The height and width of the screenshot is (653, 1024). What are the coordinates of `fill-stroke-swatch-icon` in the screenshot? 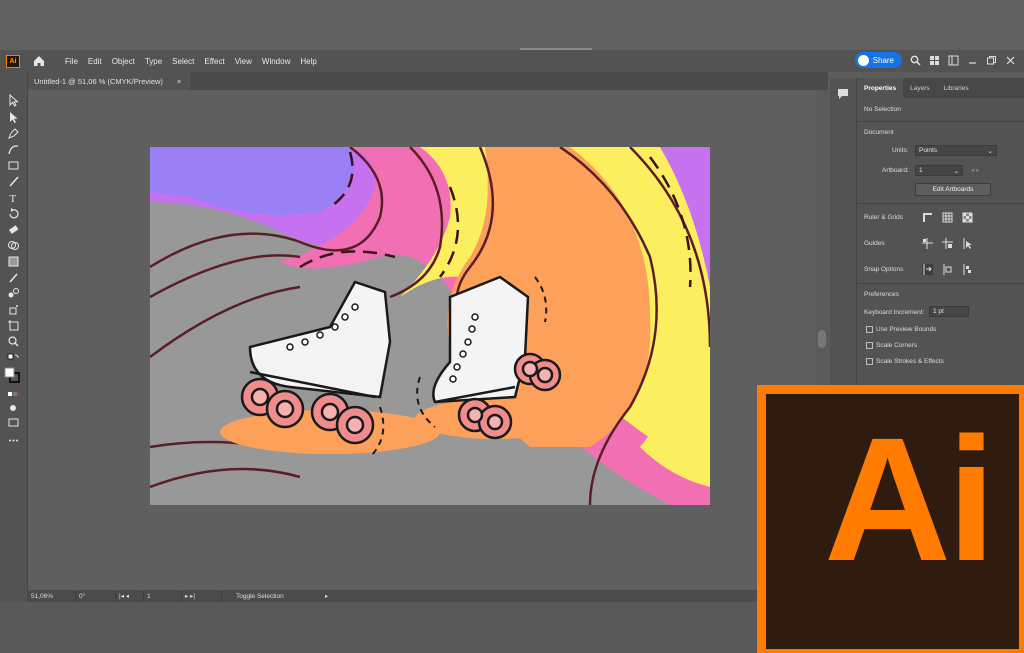 It's located at (12, 375).